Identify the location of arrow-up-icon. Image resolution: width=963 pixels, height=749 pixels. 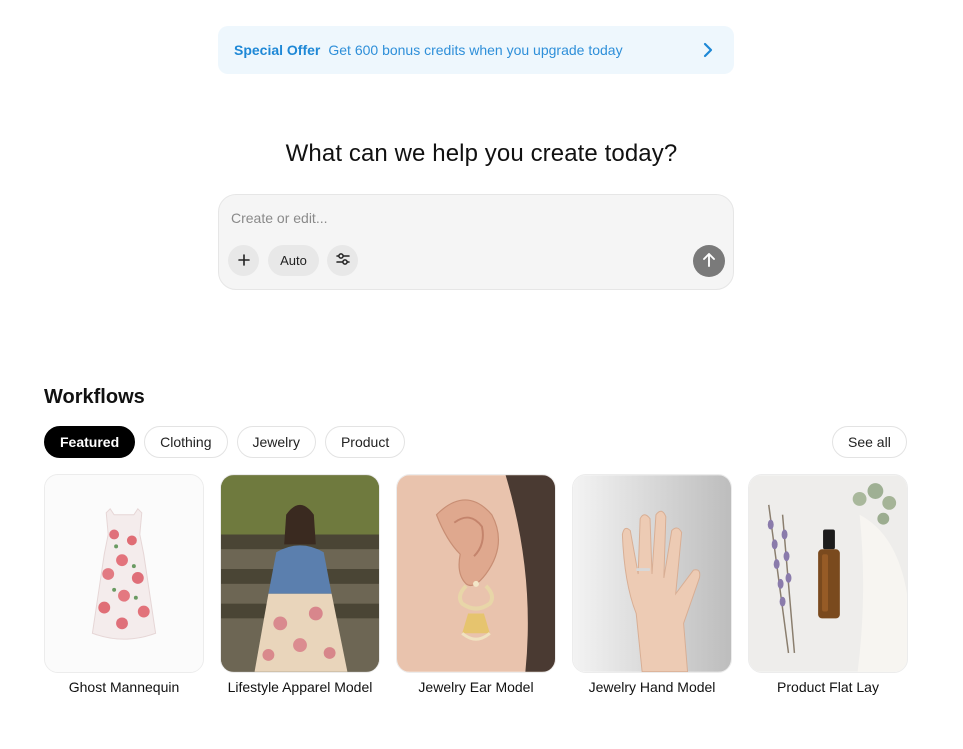
(709, 261).